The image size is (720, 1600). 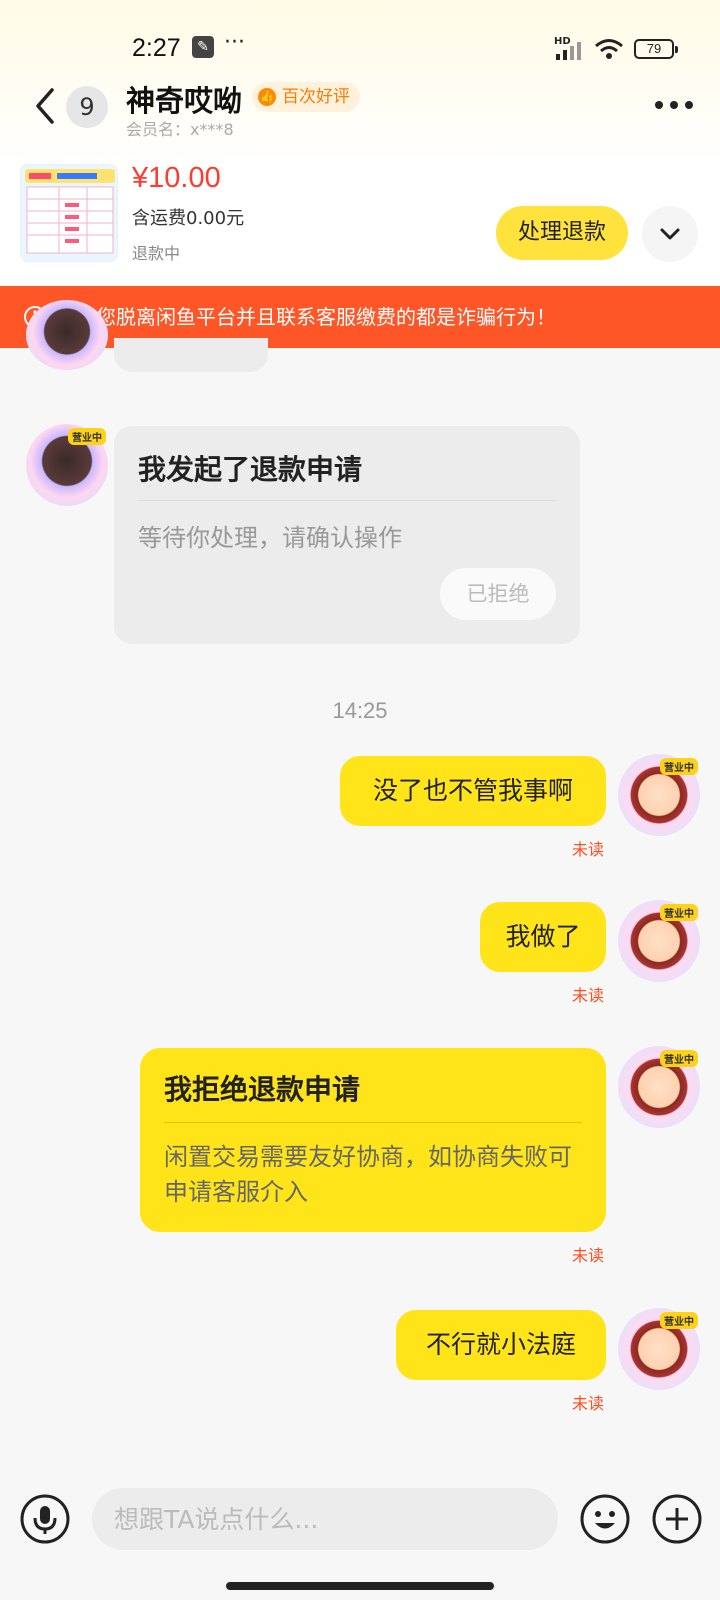 What do you see at coordinates (184, 101) in the screenshot?
I see `contact-name: 神奇哎呦` at bounding box center [184, 101].